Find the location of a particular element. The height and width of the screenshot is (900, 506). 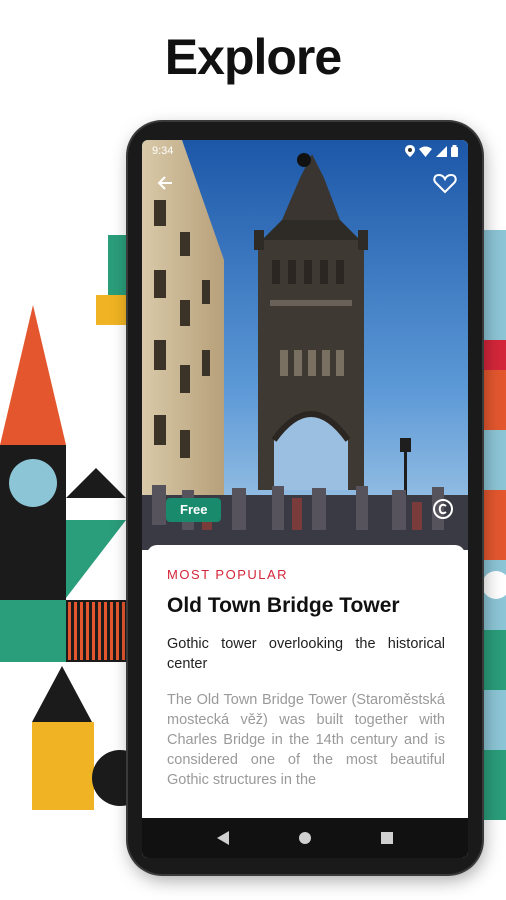

home-circle-icon is located at coordinates (305, 838).